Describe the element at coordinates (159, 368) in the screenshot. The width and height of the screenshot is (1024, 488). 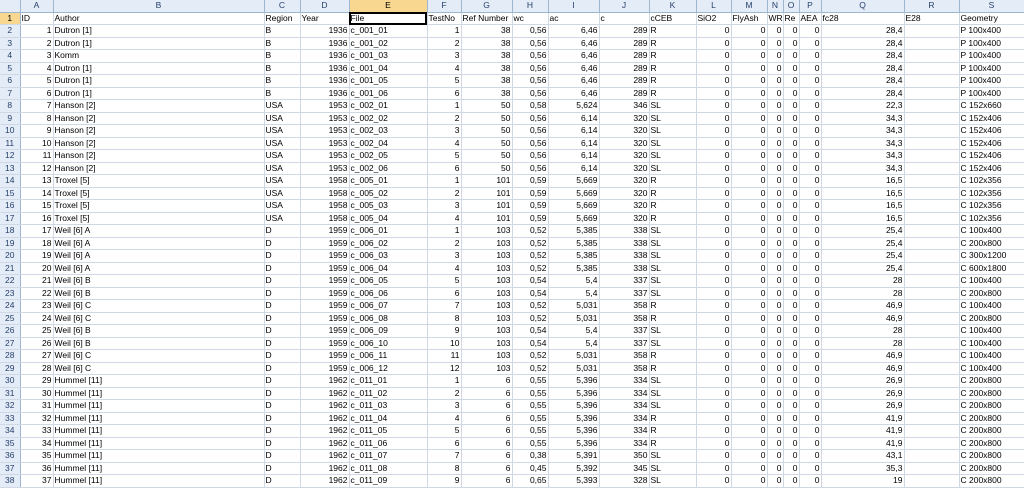
I see `cell: Weil [6] C` at that location.